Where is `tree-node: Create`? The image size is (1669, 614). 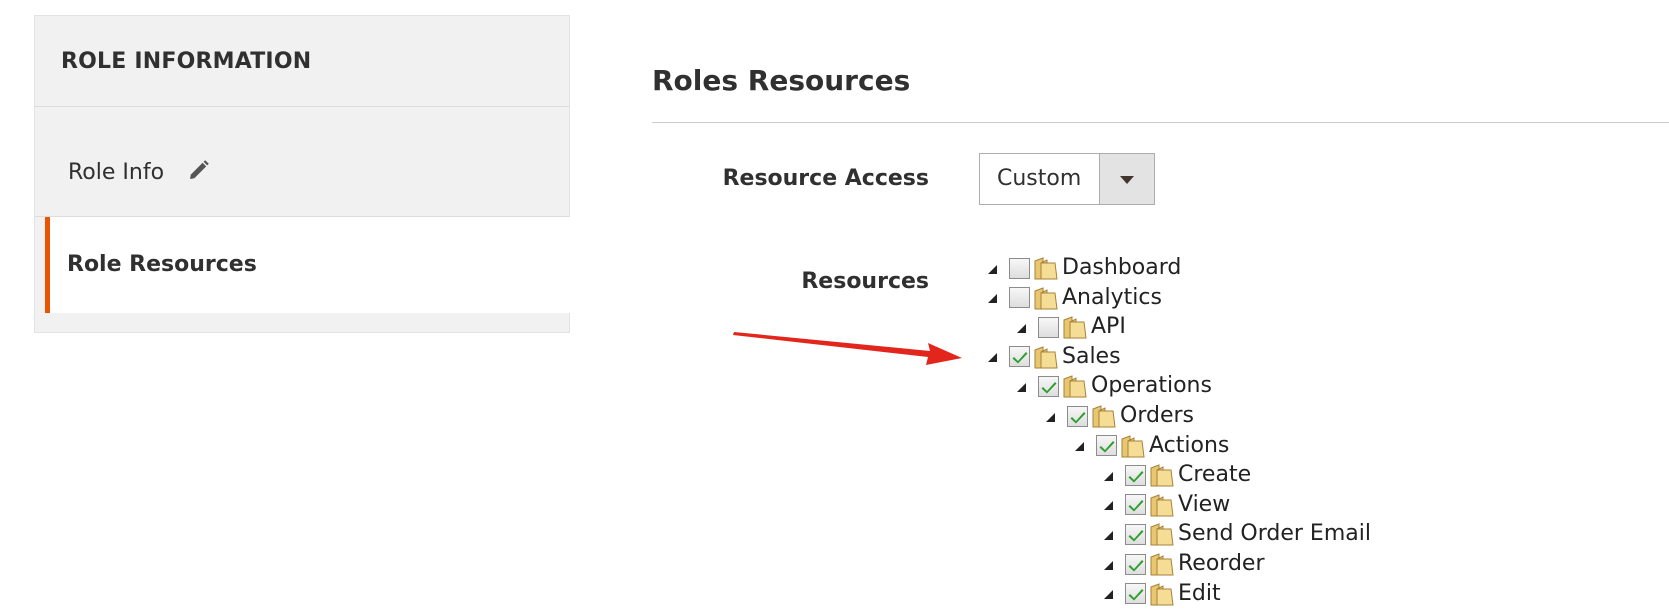
tree-node: Create is located at coordinates (1177, 475).